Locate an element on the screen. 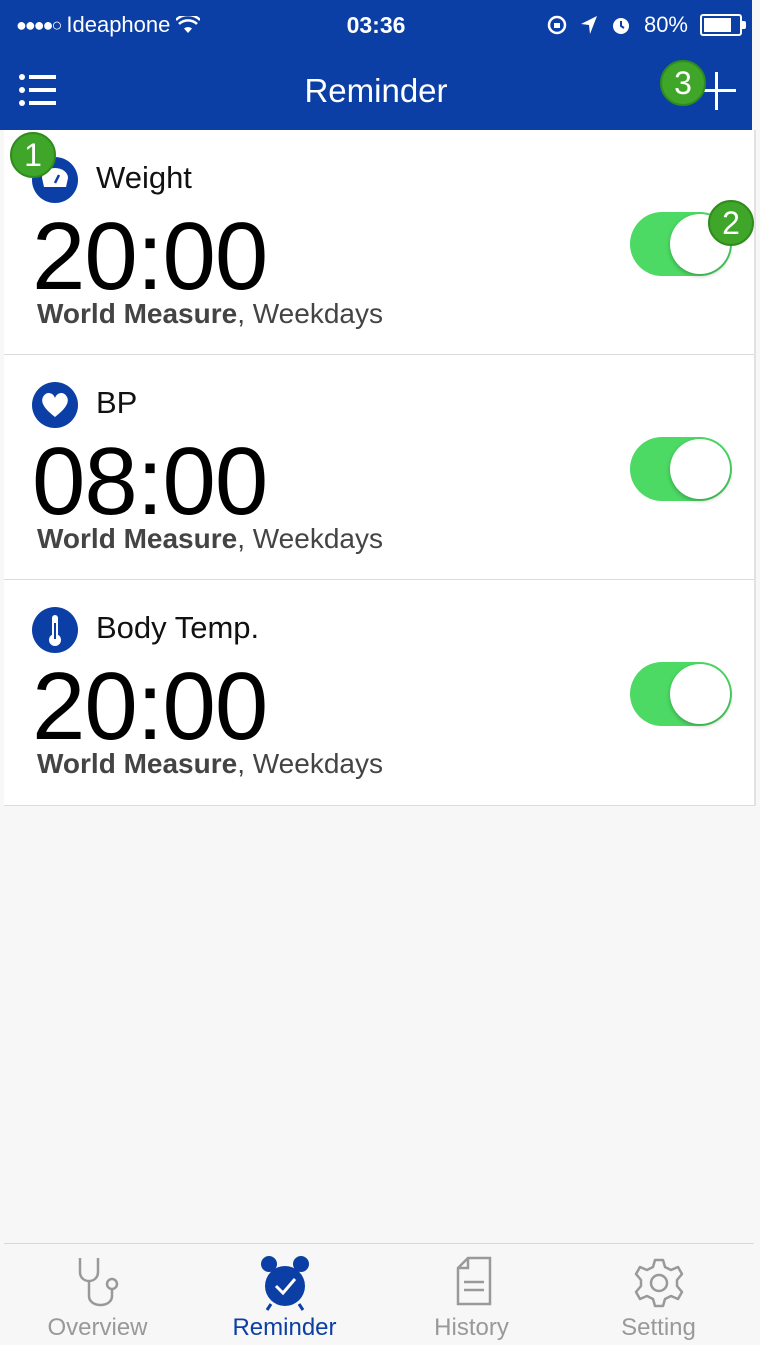 The image size is (760, 1345). heart-icon is located at coordinates (55, 405).